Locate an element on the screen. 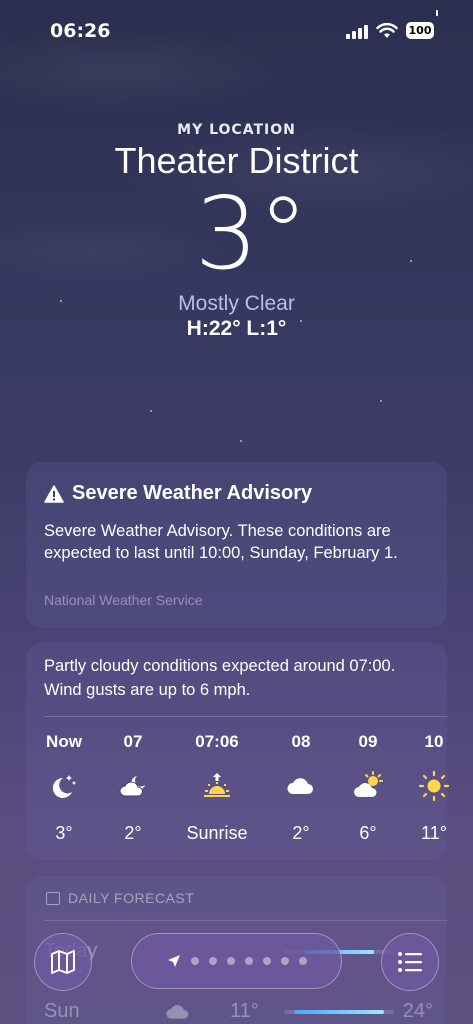 The image size is (473, 1024). current-temperature: 3° is located at coordinates (251, 233).